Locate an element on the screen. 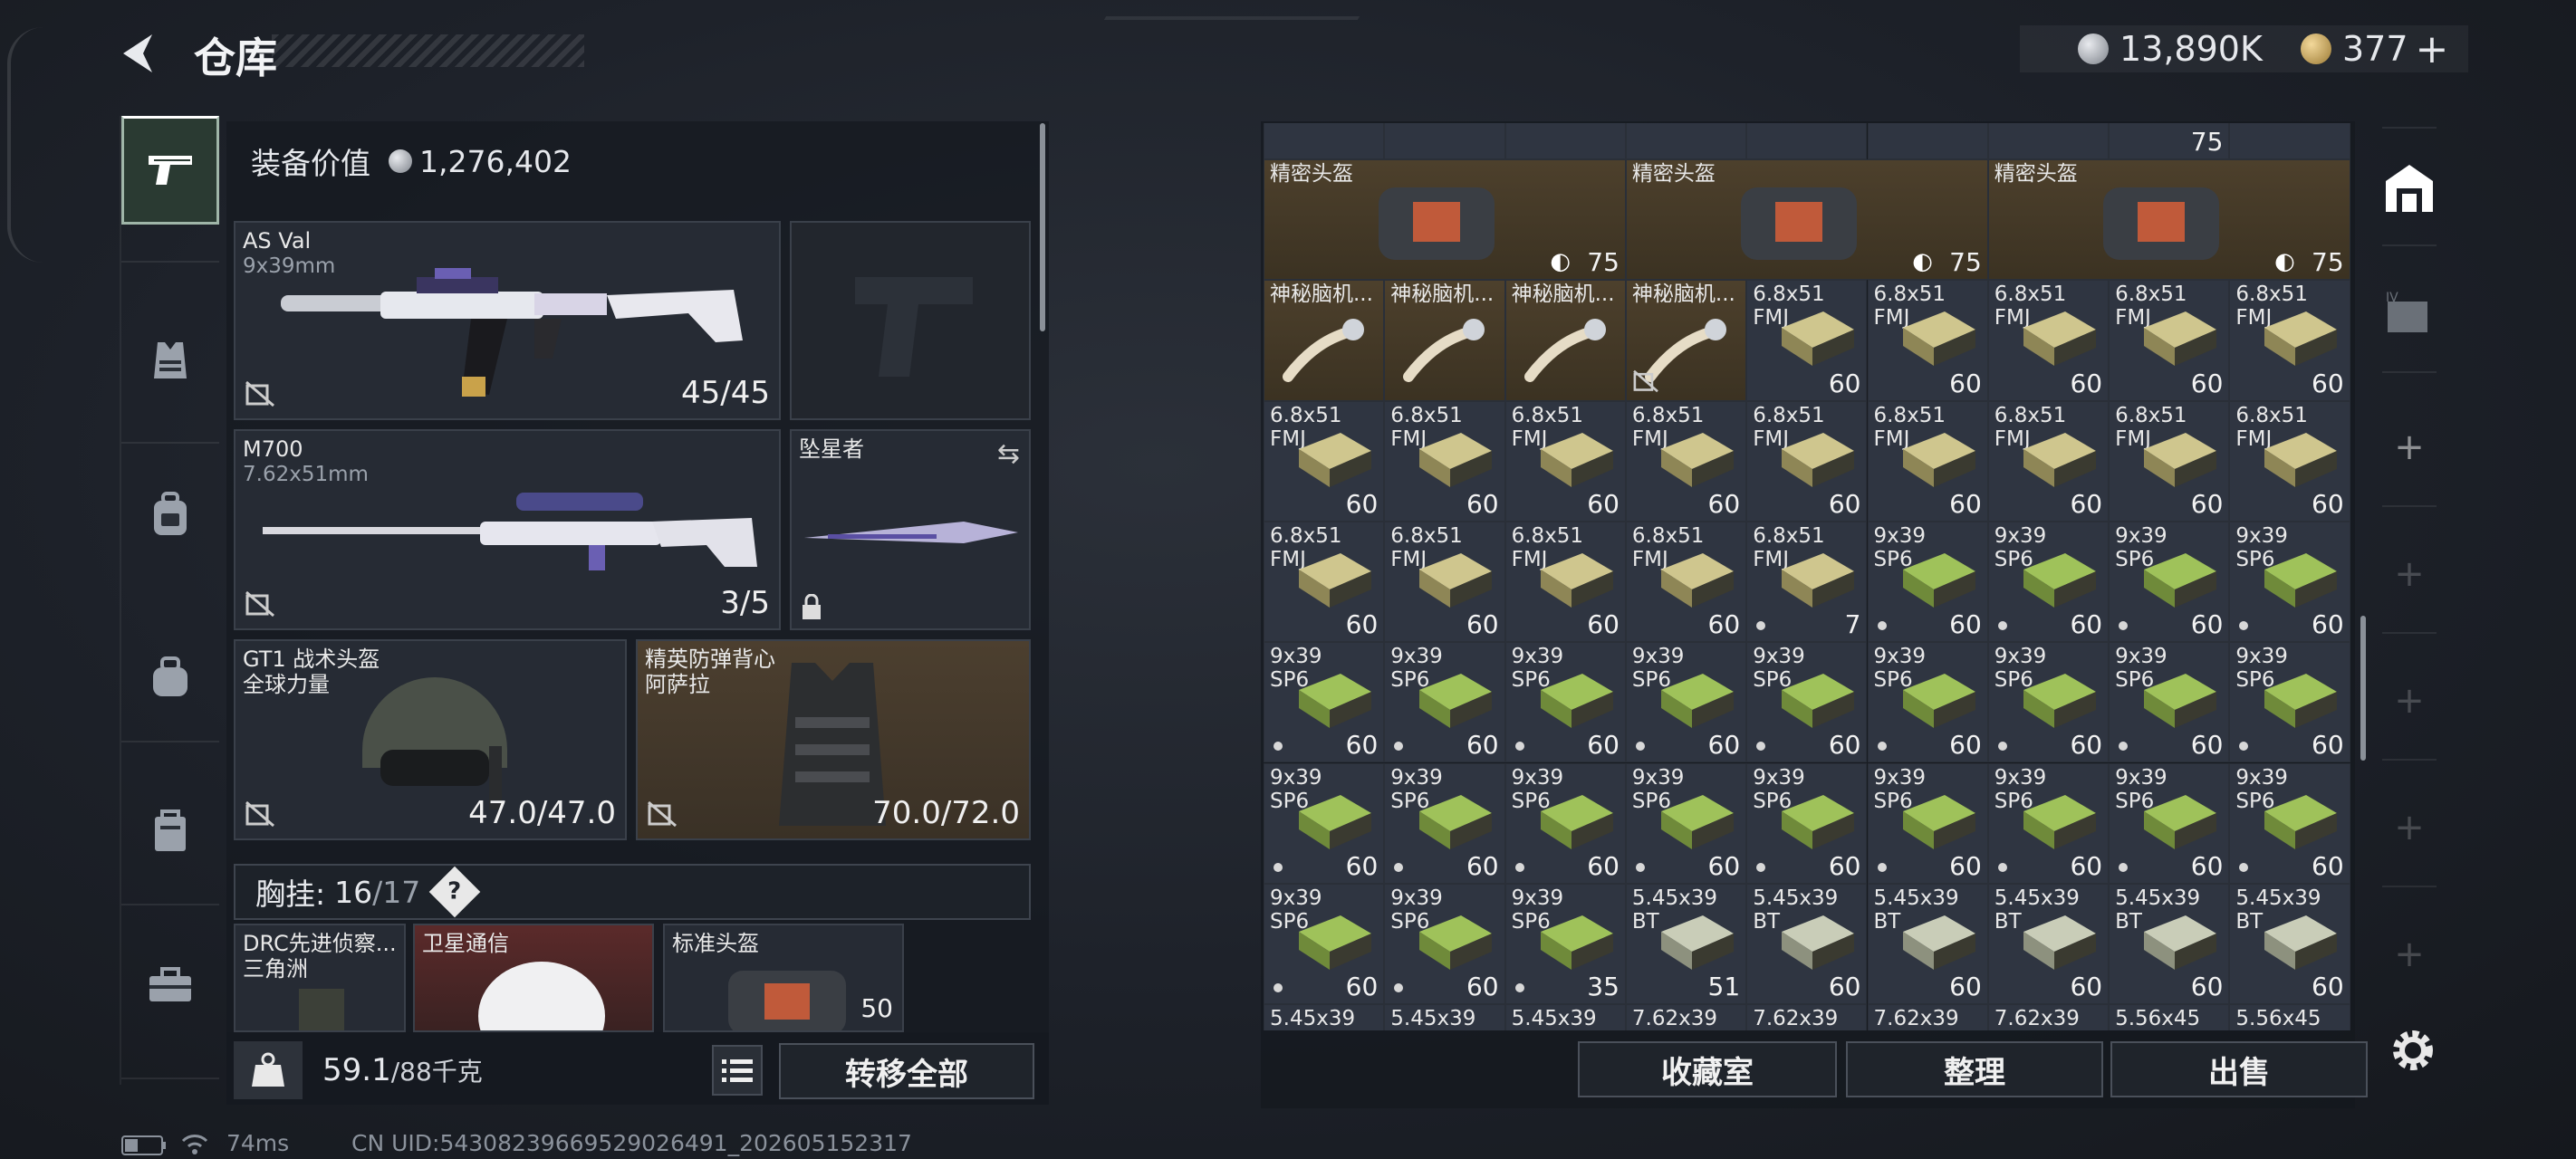  silver-currency: 13,890K is located at coordinates (2170, 49).